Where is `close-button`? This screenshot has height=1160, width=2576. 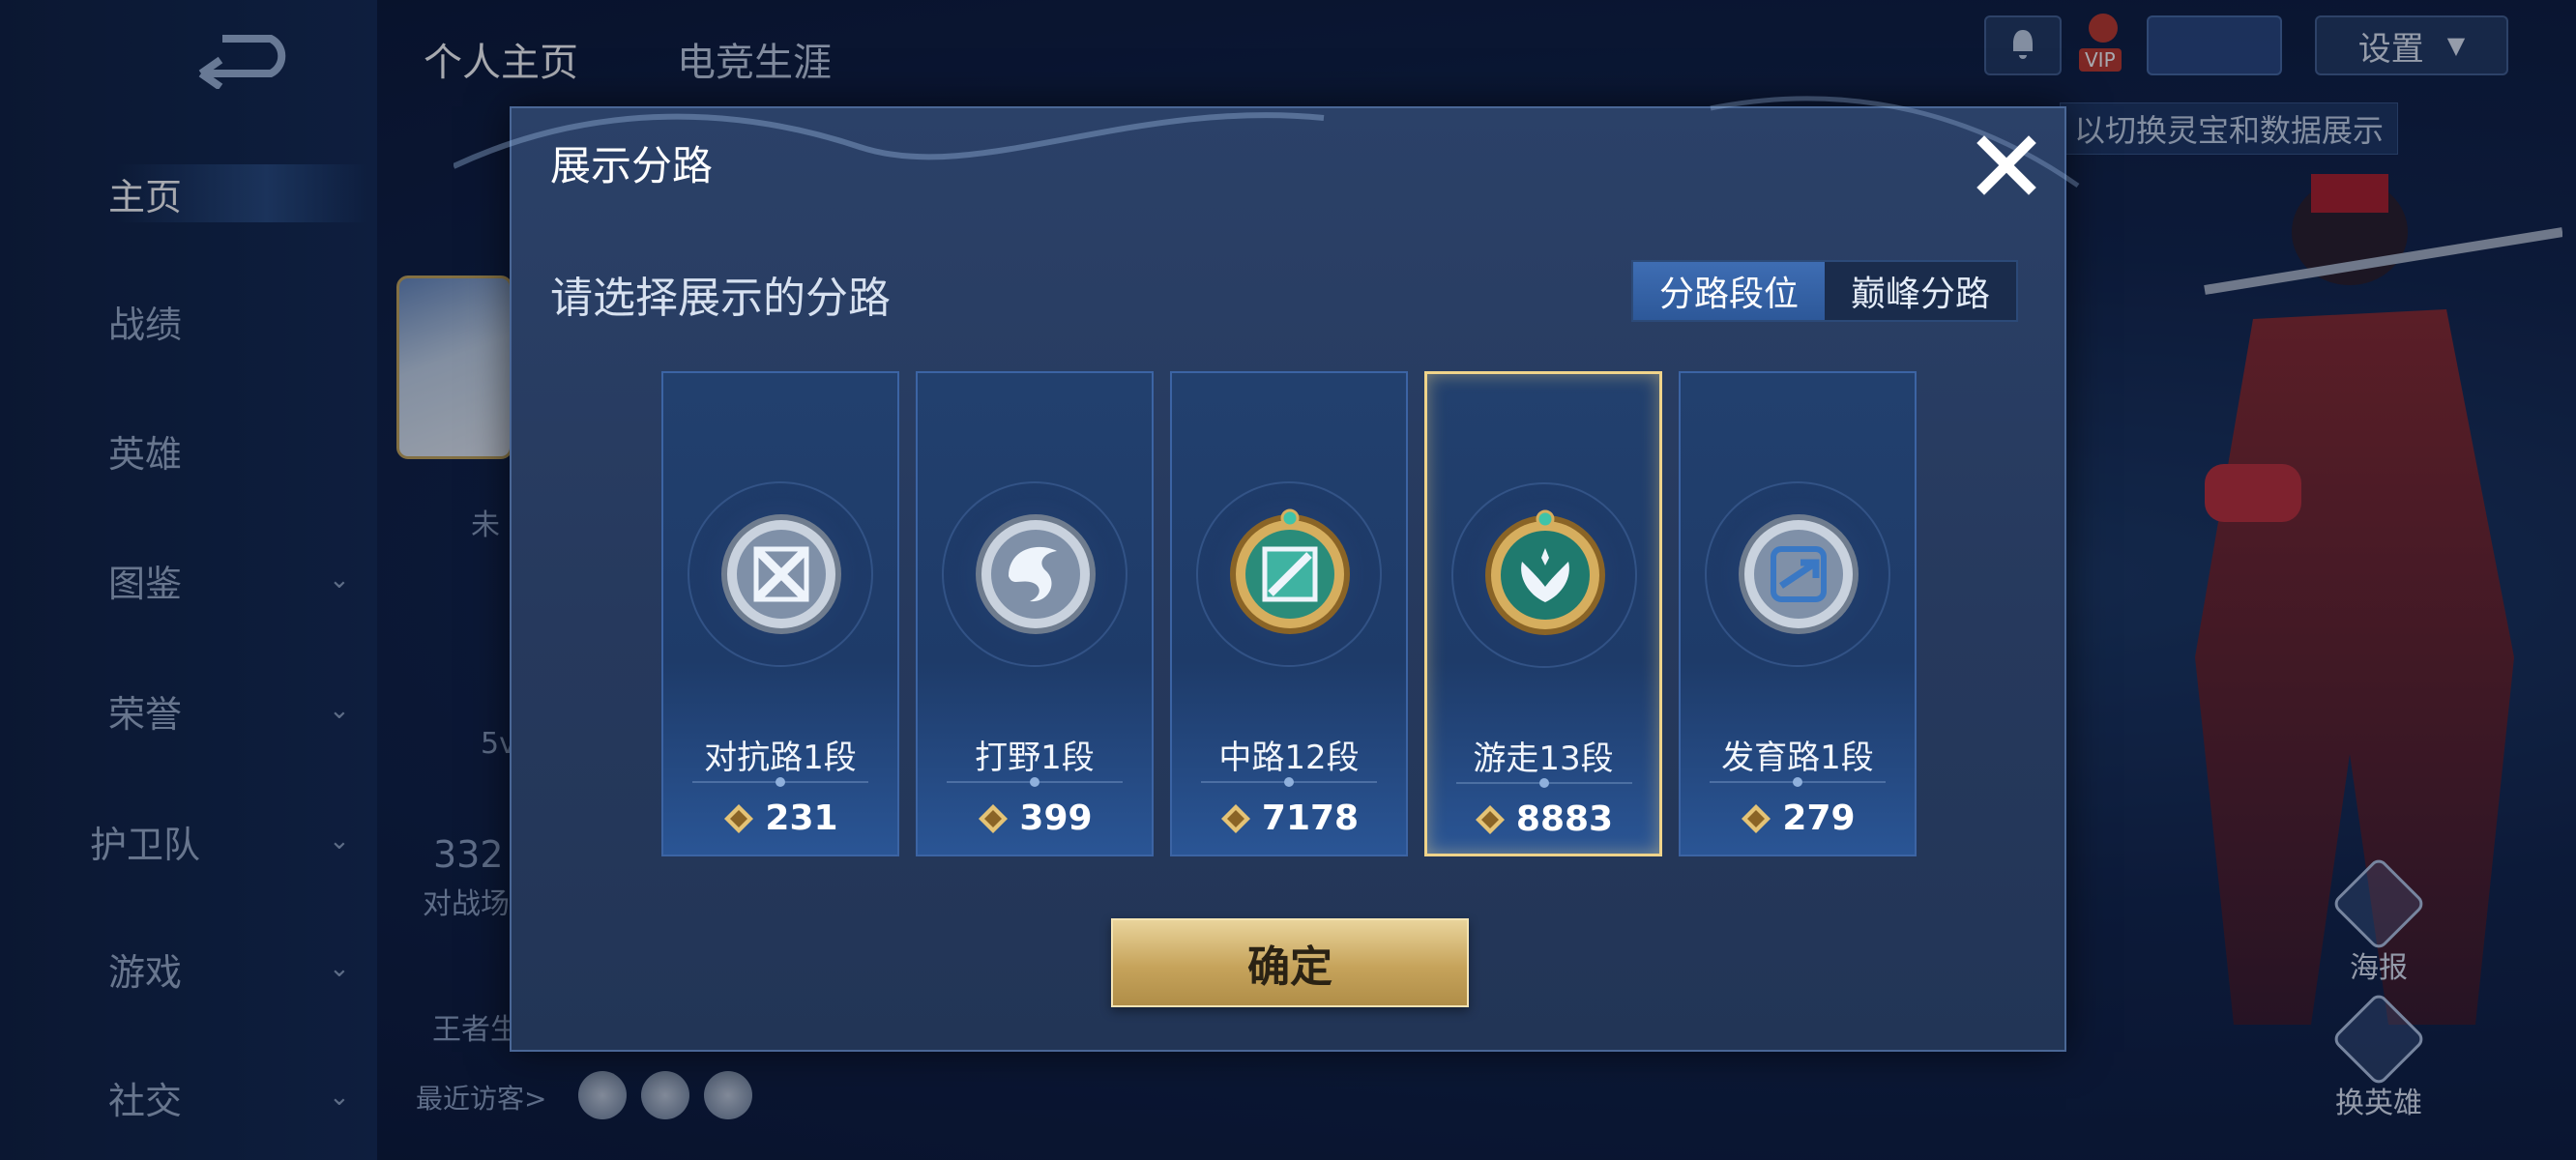 close-button is located at coordinates (2006, 166).